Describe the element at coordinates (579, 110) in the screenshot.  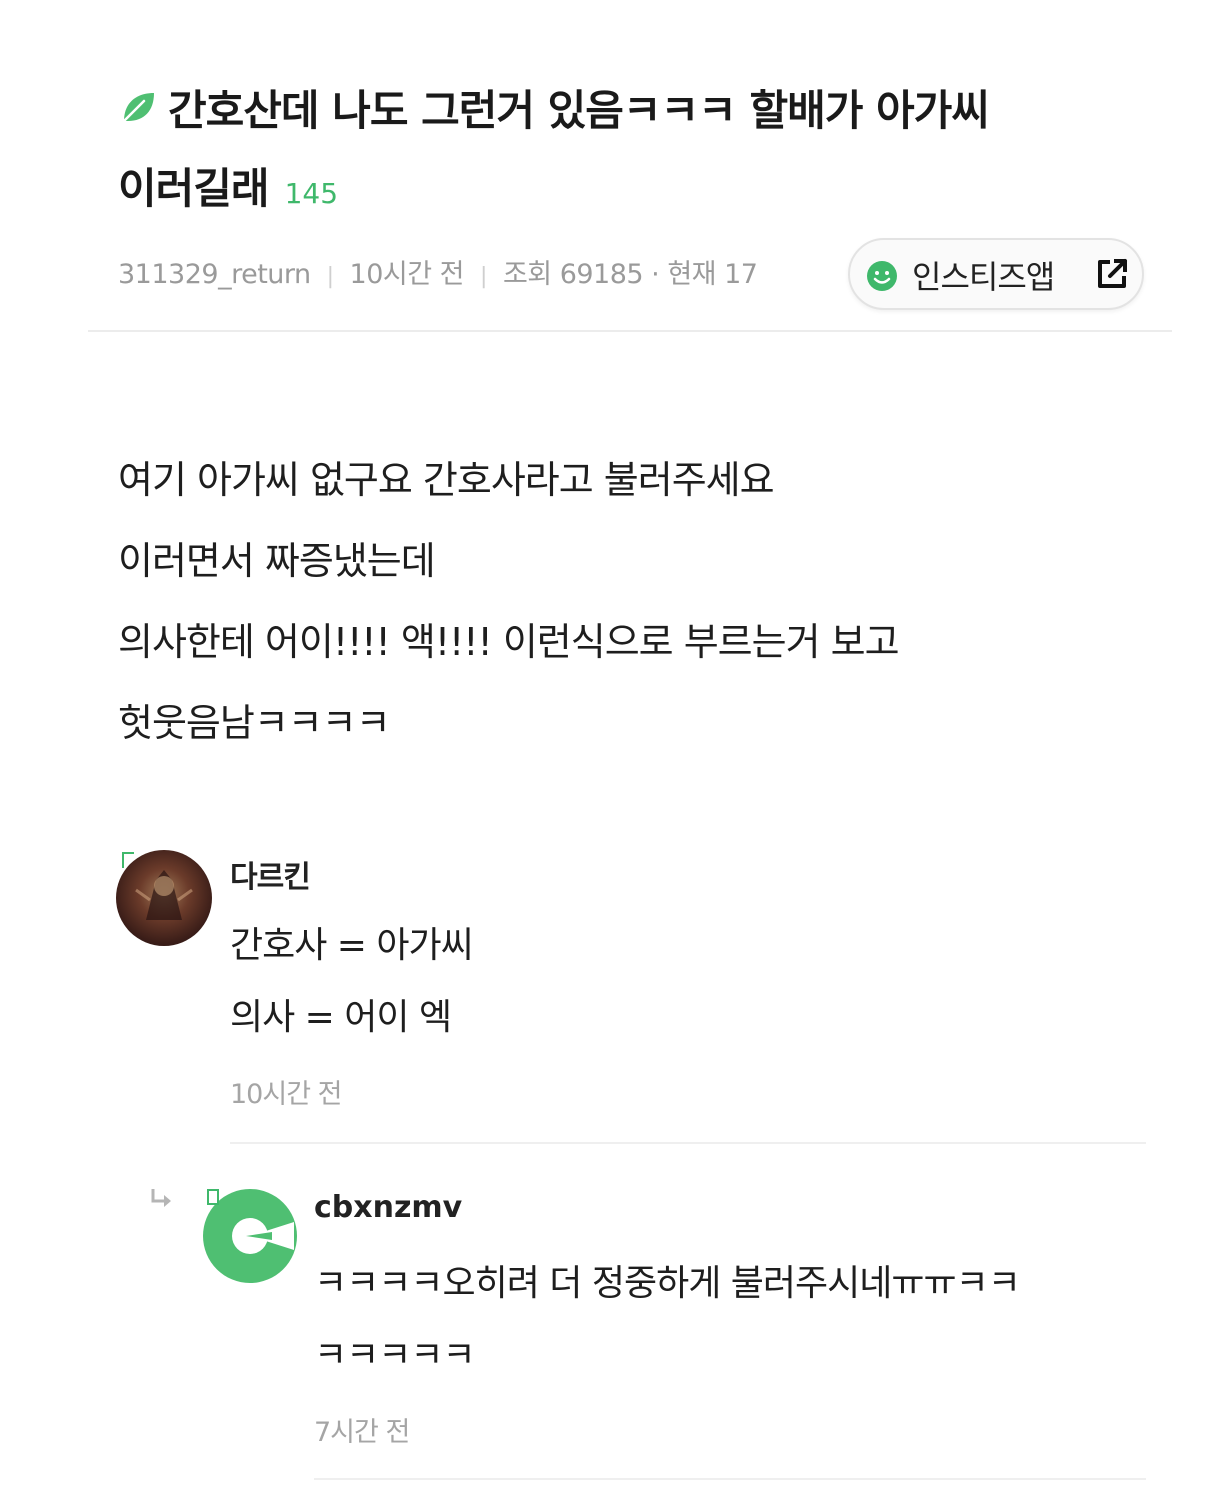
I see `post-title-line1: 간호산데 나도 그런거 있음ㅋㅋㅋ 할배가 아가씨` at that location.